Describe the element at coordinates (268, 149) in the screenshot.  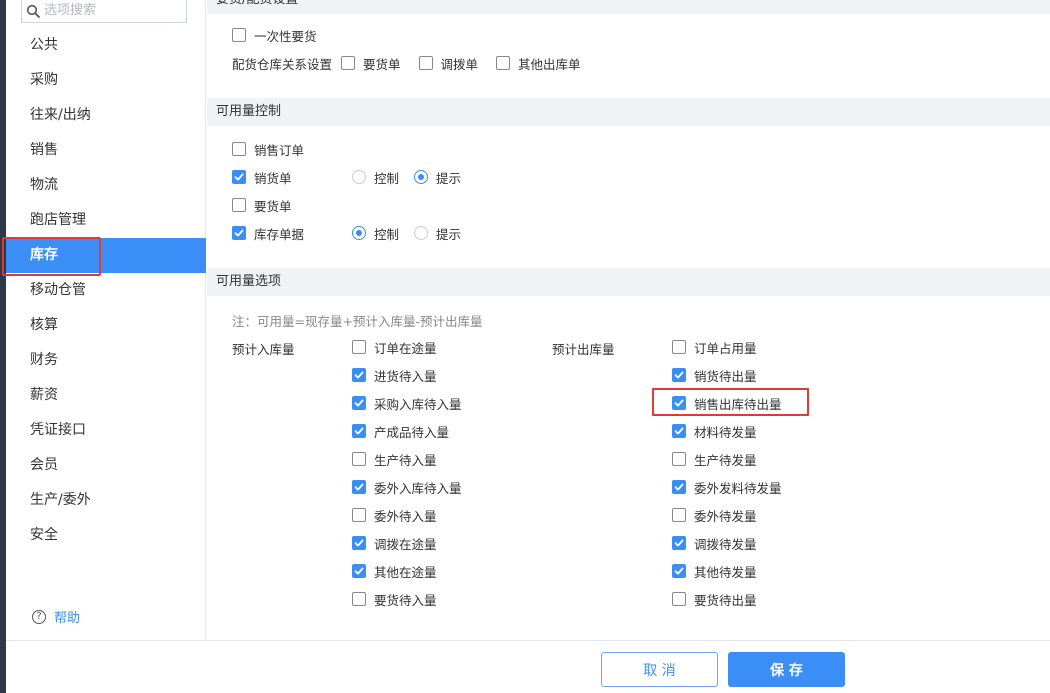
I see `control-checkbox-row: 销售订单` at that location.